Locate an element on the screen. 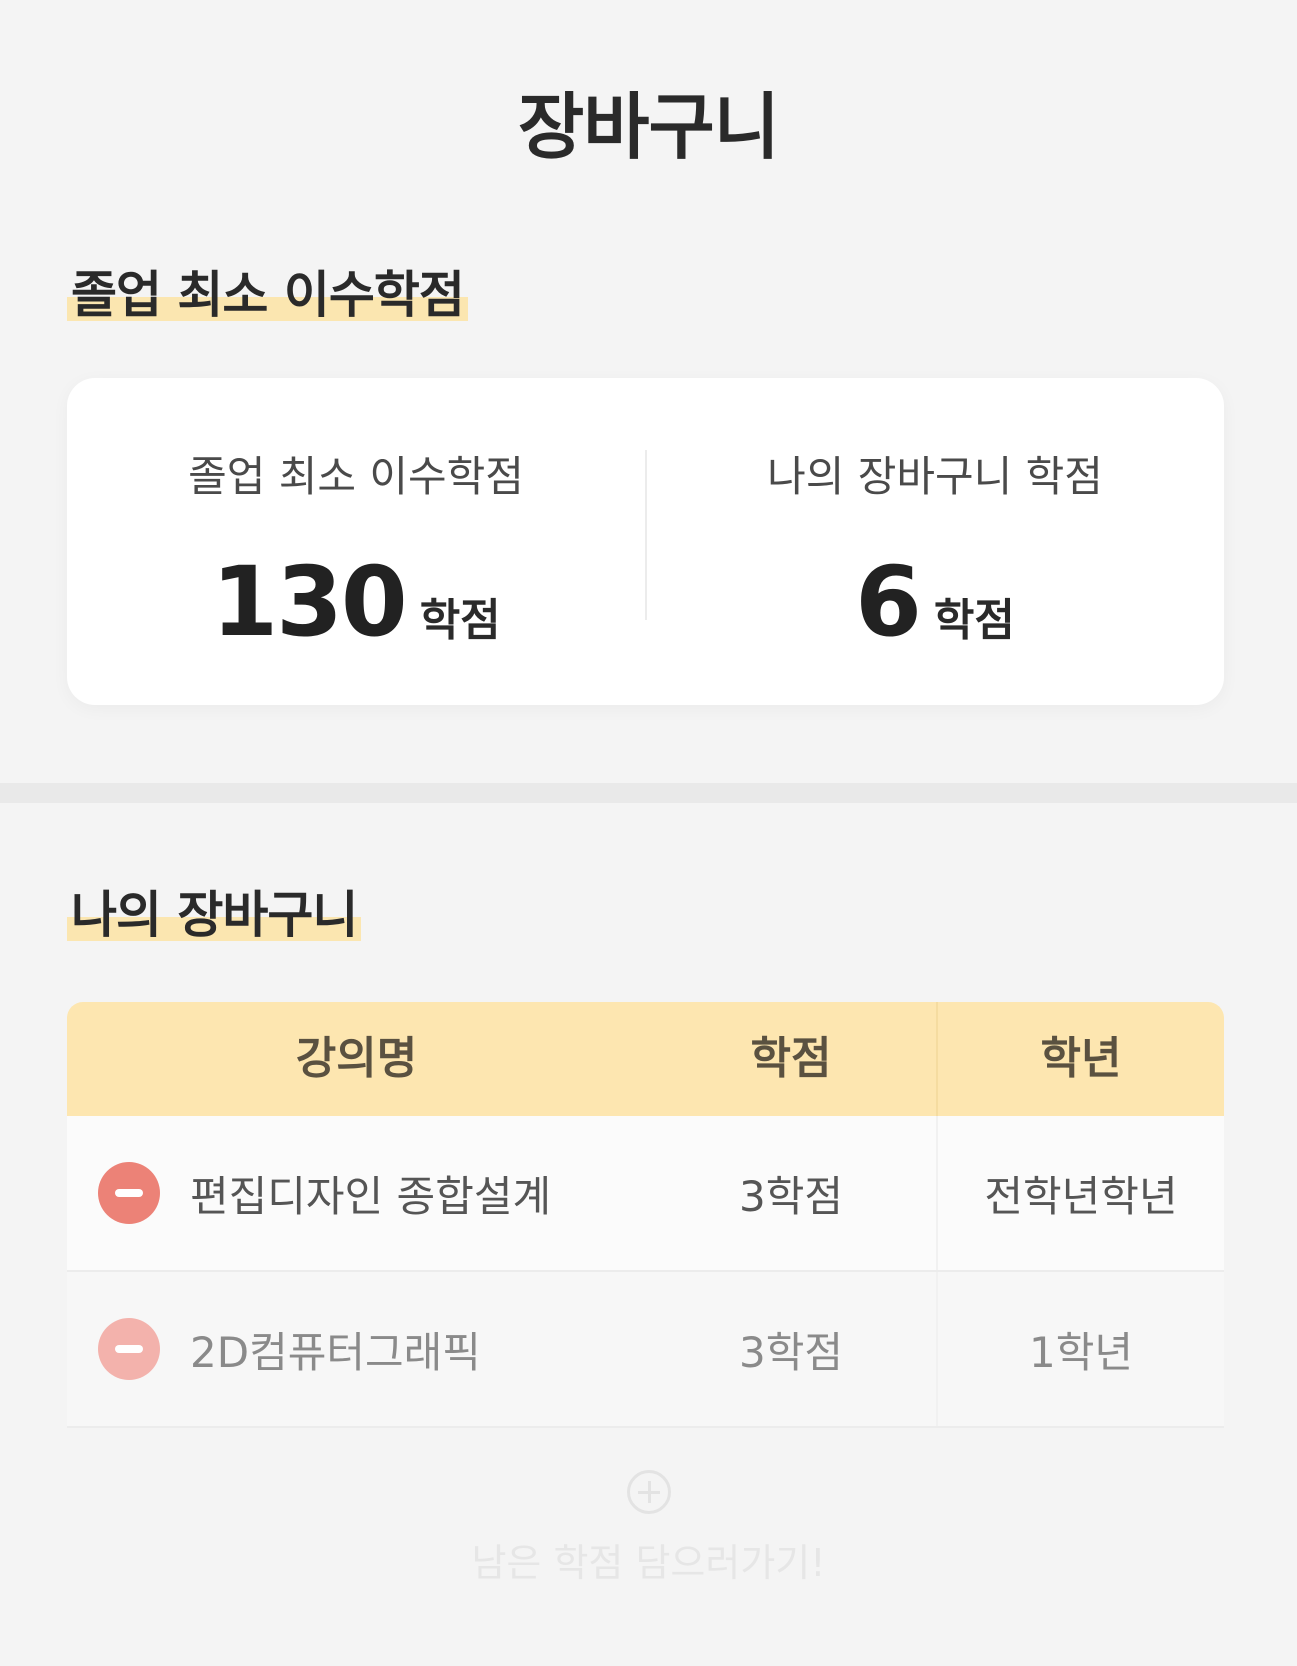  min-credits-value-row: 130 학점 is located at coordinates (356, 602).